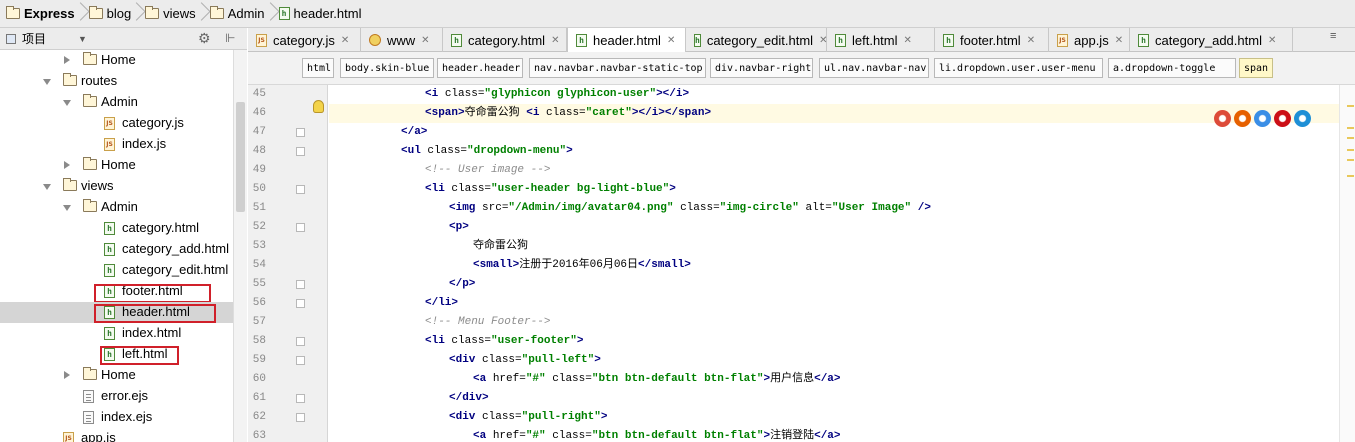 The height and width of the screenshot is (442, 1355). I want to click on line-number: 57, so click(259, 322).